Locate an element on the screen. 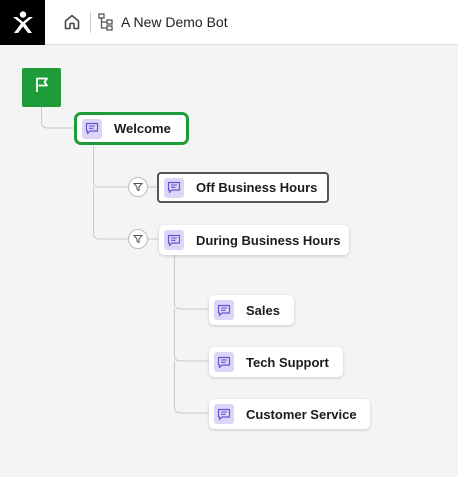  flow-node-tech-support: Tech Support is located at coordinates (276, 362).